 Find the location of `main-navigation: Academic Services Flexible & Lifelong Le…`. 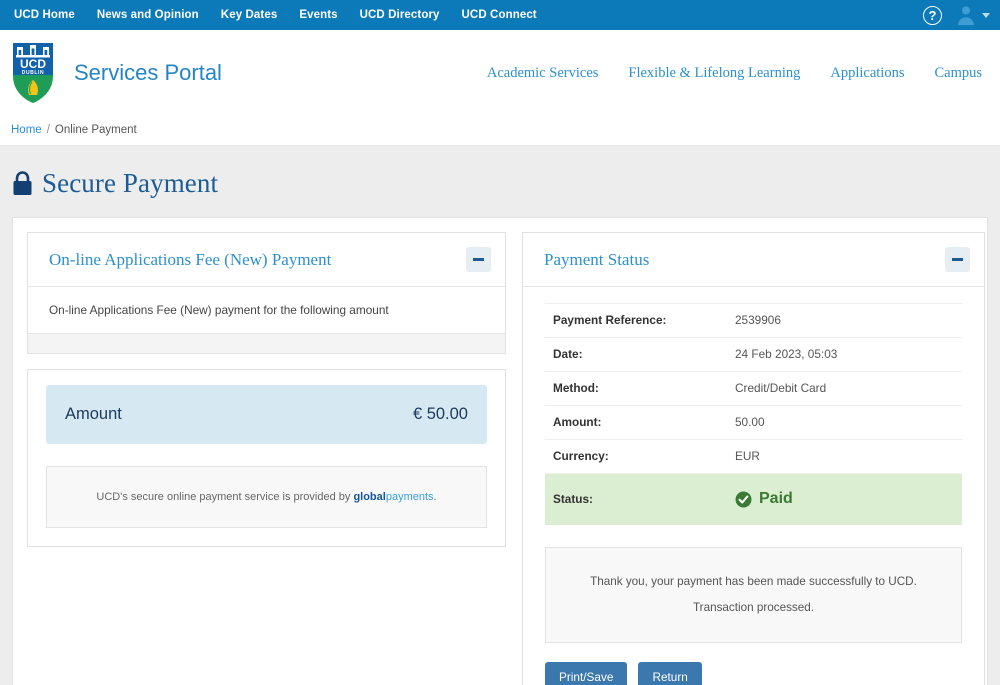

main-navigation: Academic Services Flexible & Lifelong Le… is located at coordinates (734, 73).